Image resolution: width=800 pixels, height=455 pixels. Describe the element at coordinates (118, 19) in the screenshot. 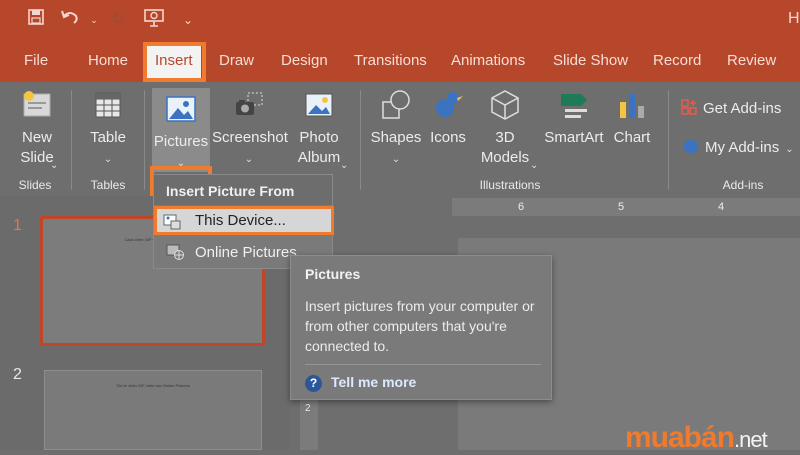

I see `redo-icon: ↻` at that location.